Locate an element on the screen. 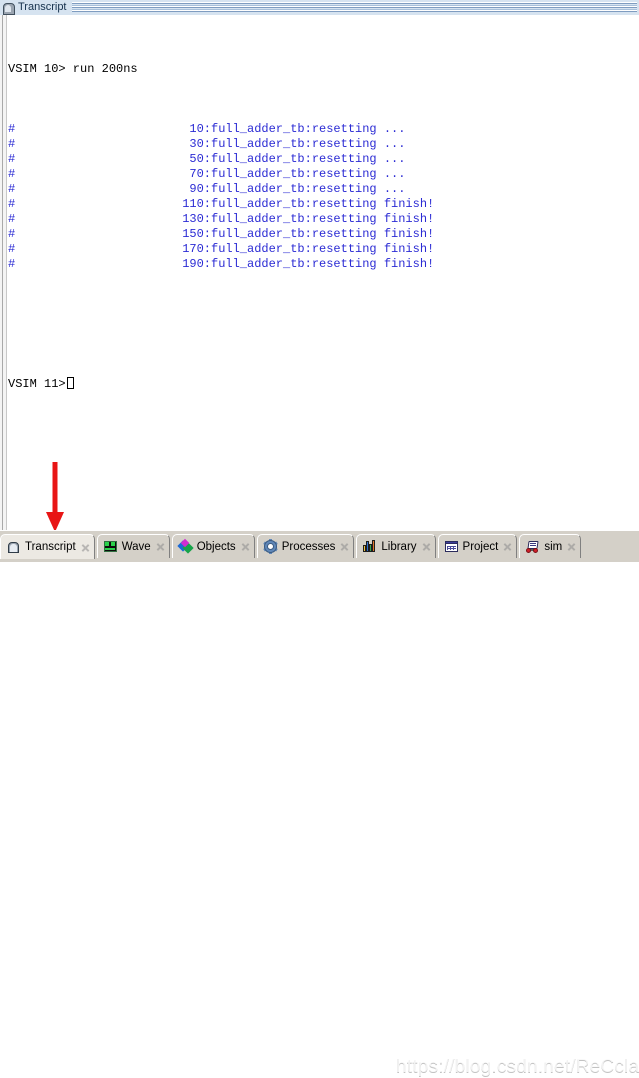 The width and height of the screenshot is (639, 1078). console-log-line: #110:full_adder_tb:resetting finish! is located at coordinates (323, 204).